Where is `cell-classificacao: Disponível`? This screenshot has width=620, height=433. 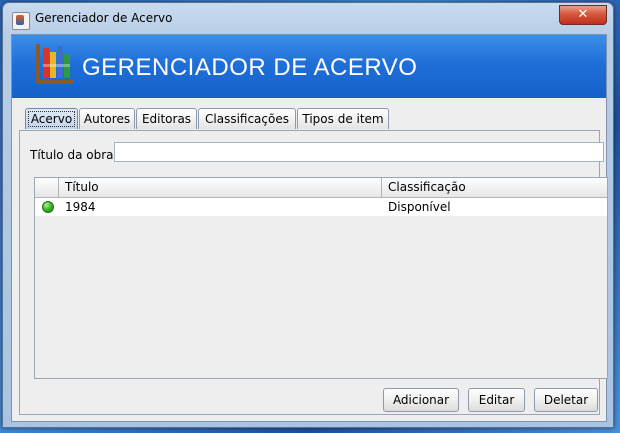 cell-classificacao: Disponível is located at coordinates (419, 207).